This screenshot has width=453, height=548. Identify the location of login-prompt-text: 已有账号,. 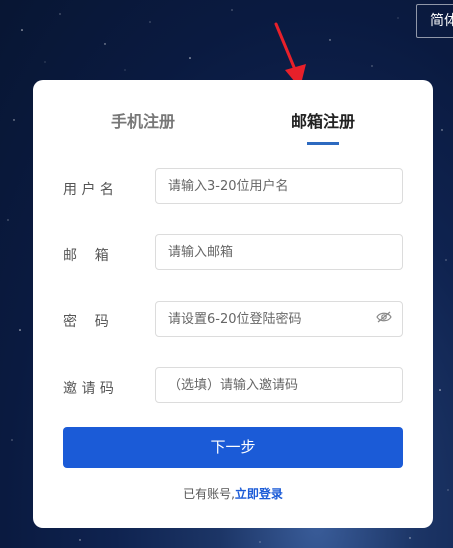
(209, 494).